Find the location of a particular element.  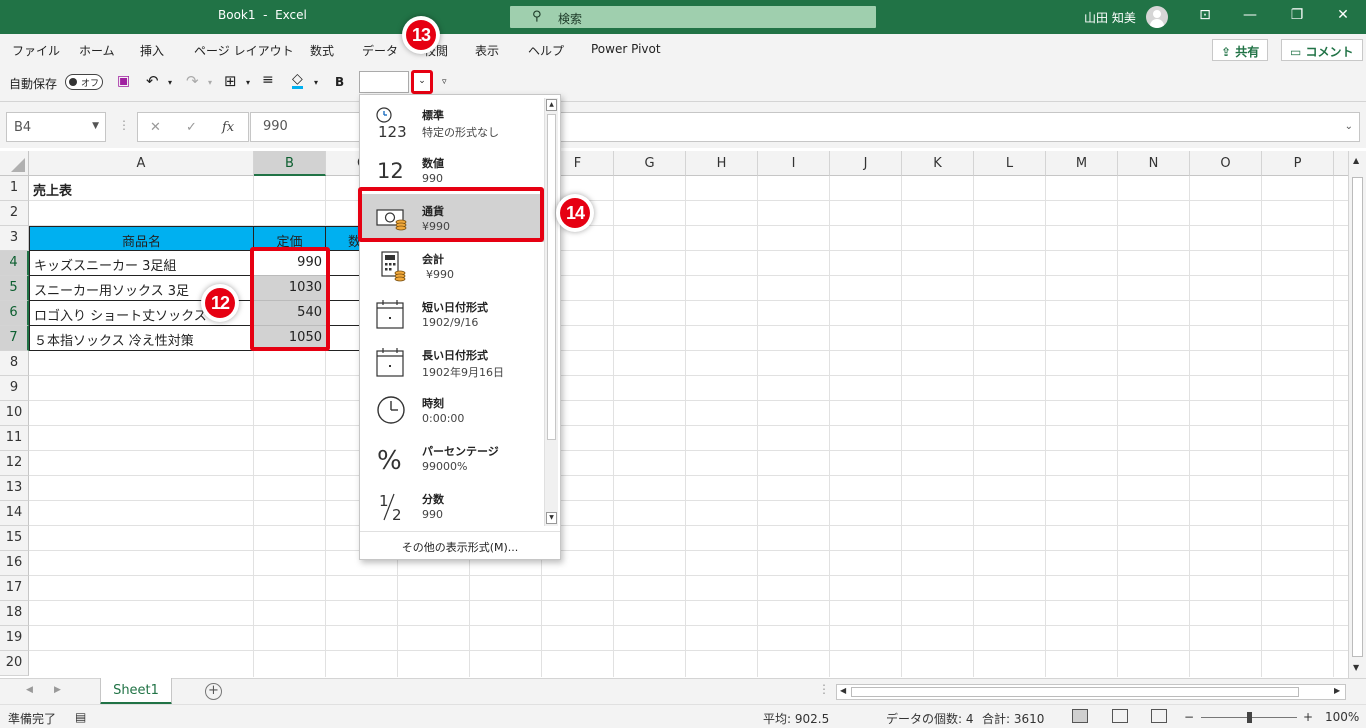

format-item-time: 時刻 0:00:00 is located at coordinates (452, 410).